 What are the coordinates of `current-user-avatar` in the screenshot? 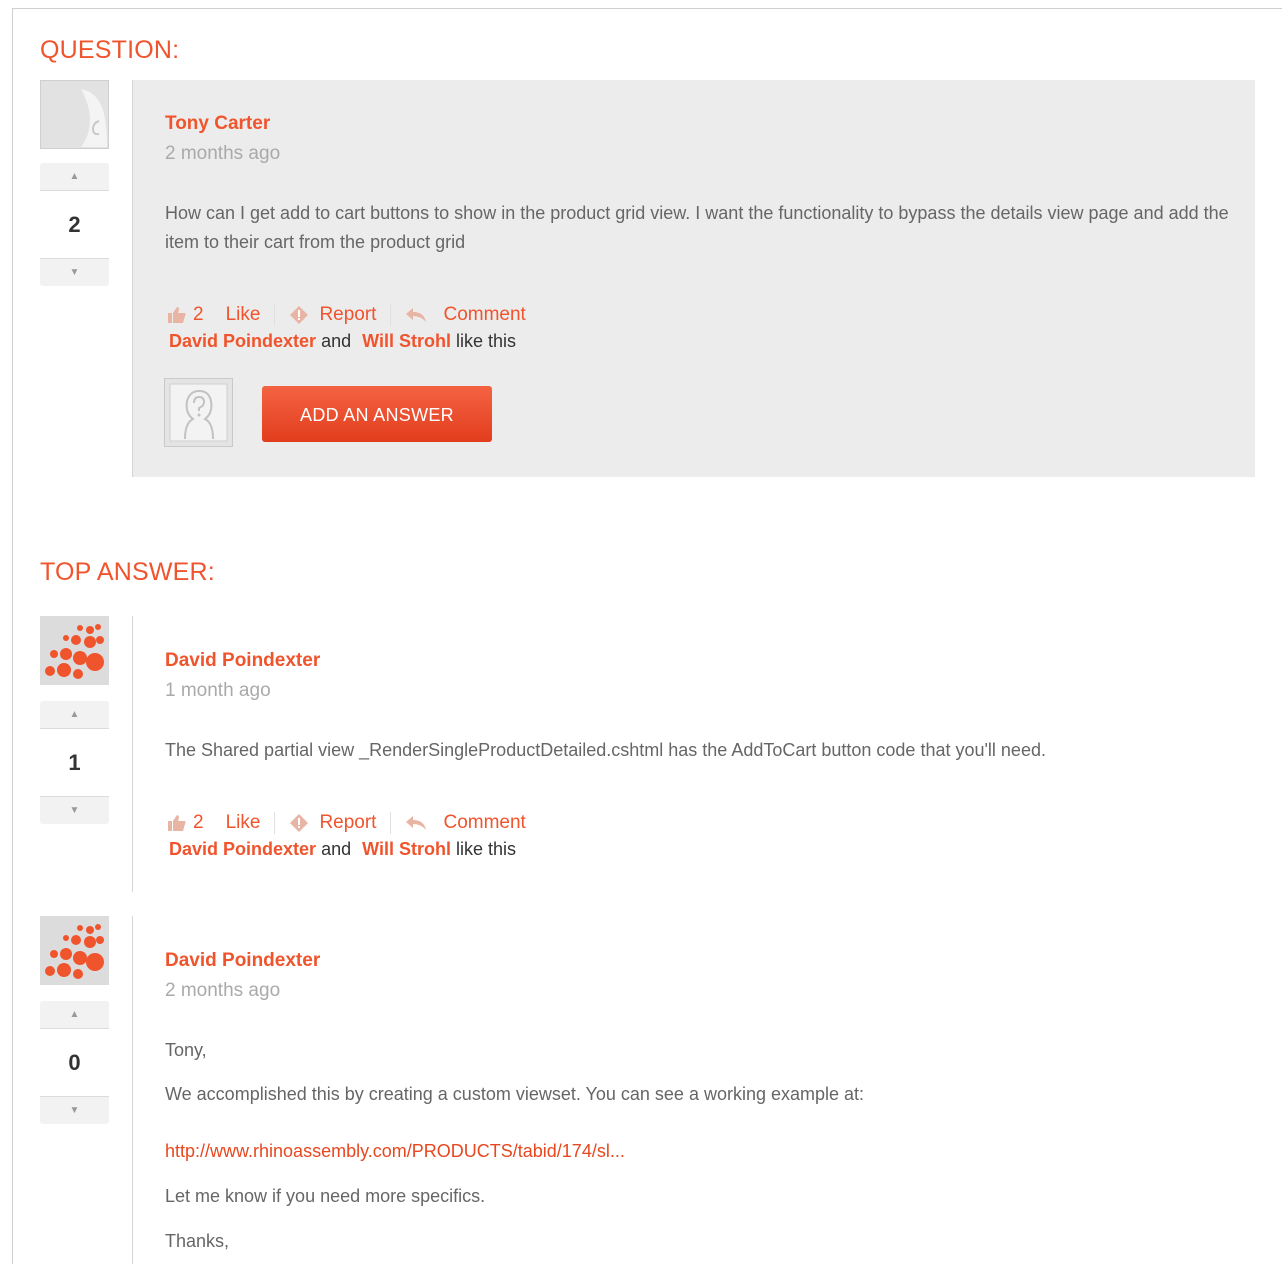 It's located at (198, 412).